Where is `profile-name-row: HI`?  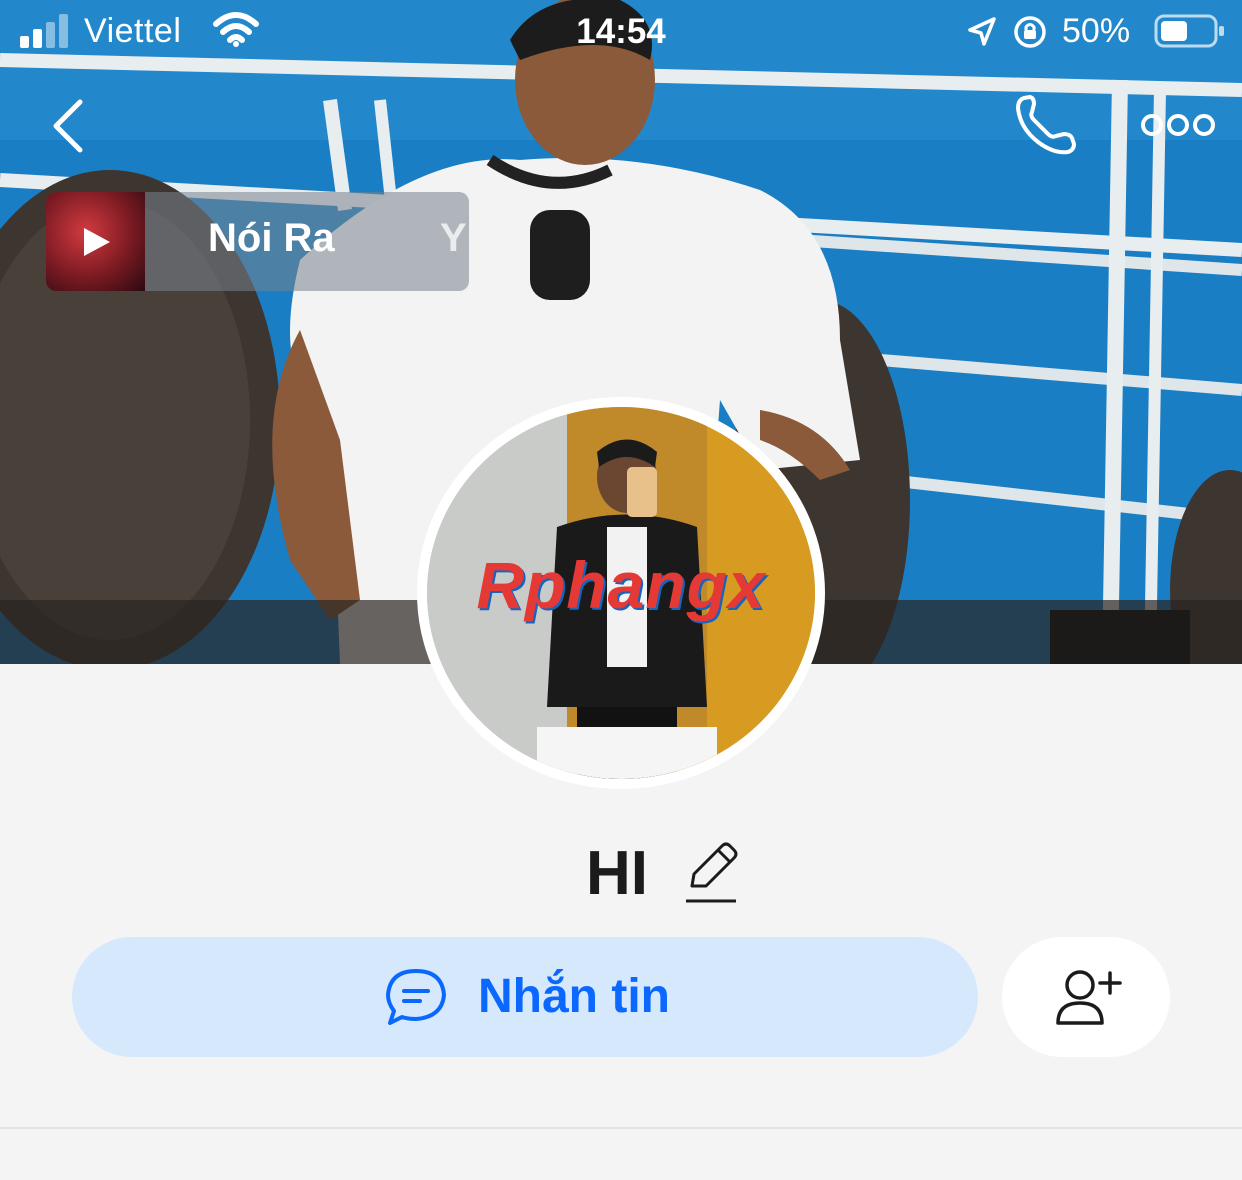
profile-name-row: HI is located at coordinates (621, 873).